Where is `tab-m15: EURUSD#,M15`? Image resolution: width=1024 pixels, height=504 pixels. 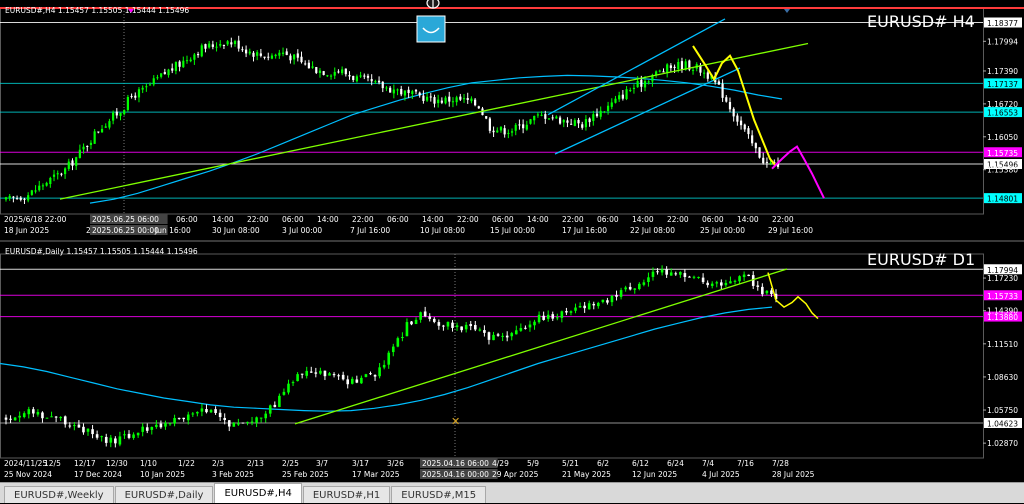
tab-m15: EURUSD#,M15 is located at coordinates (439, 494).